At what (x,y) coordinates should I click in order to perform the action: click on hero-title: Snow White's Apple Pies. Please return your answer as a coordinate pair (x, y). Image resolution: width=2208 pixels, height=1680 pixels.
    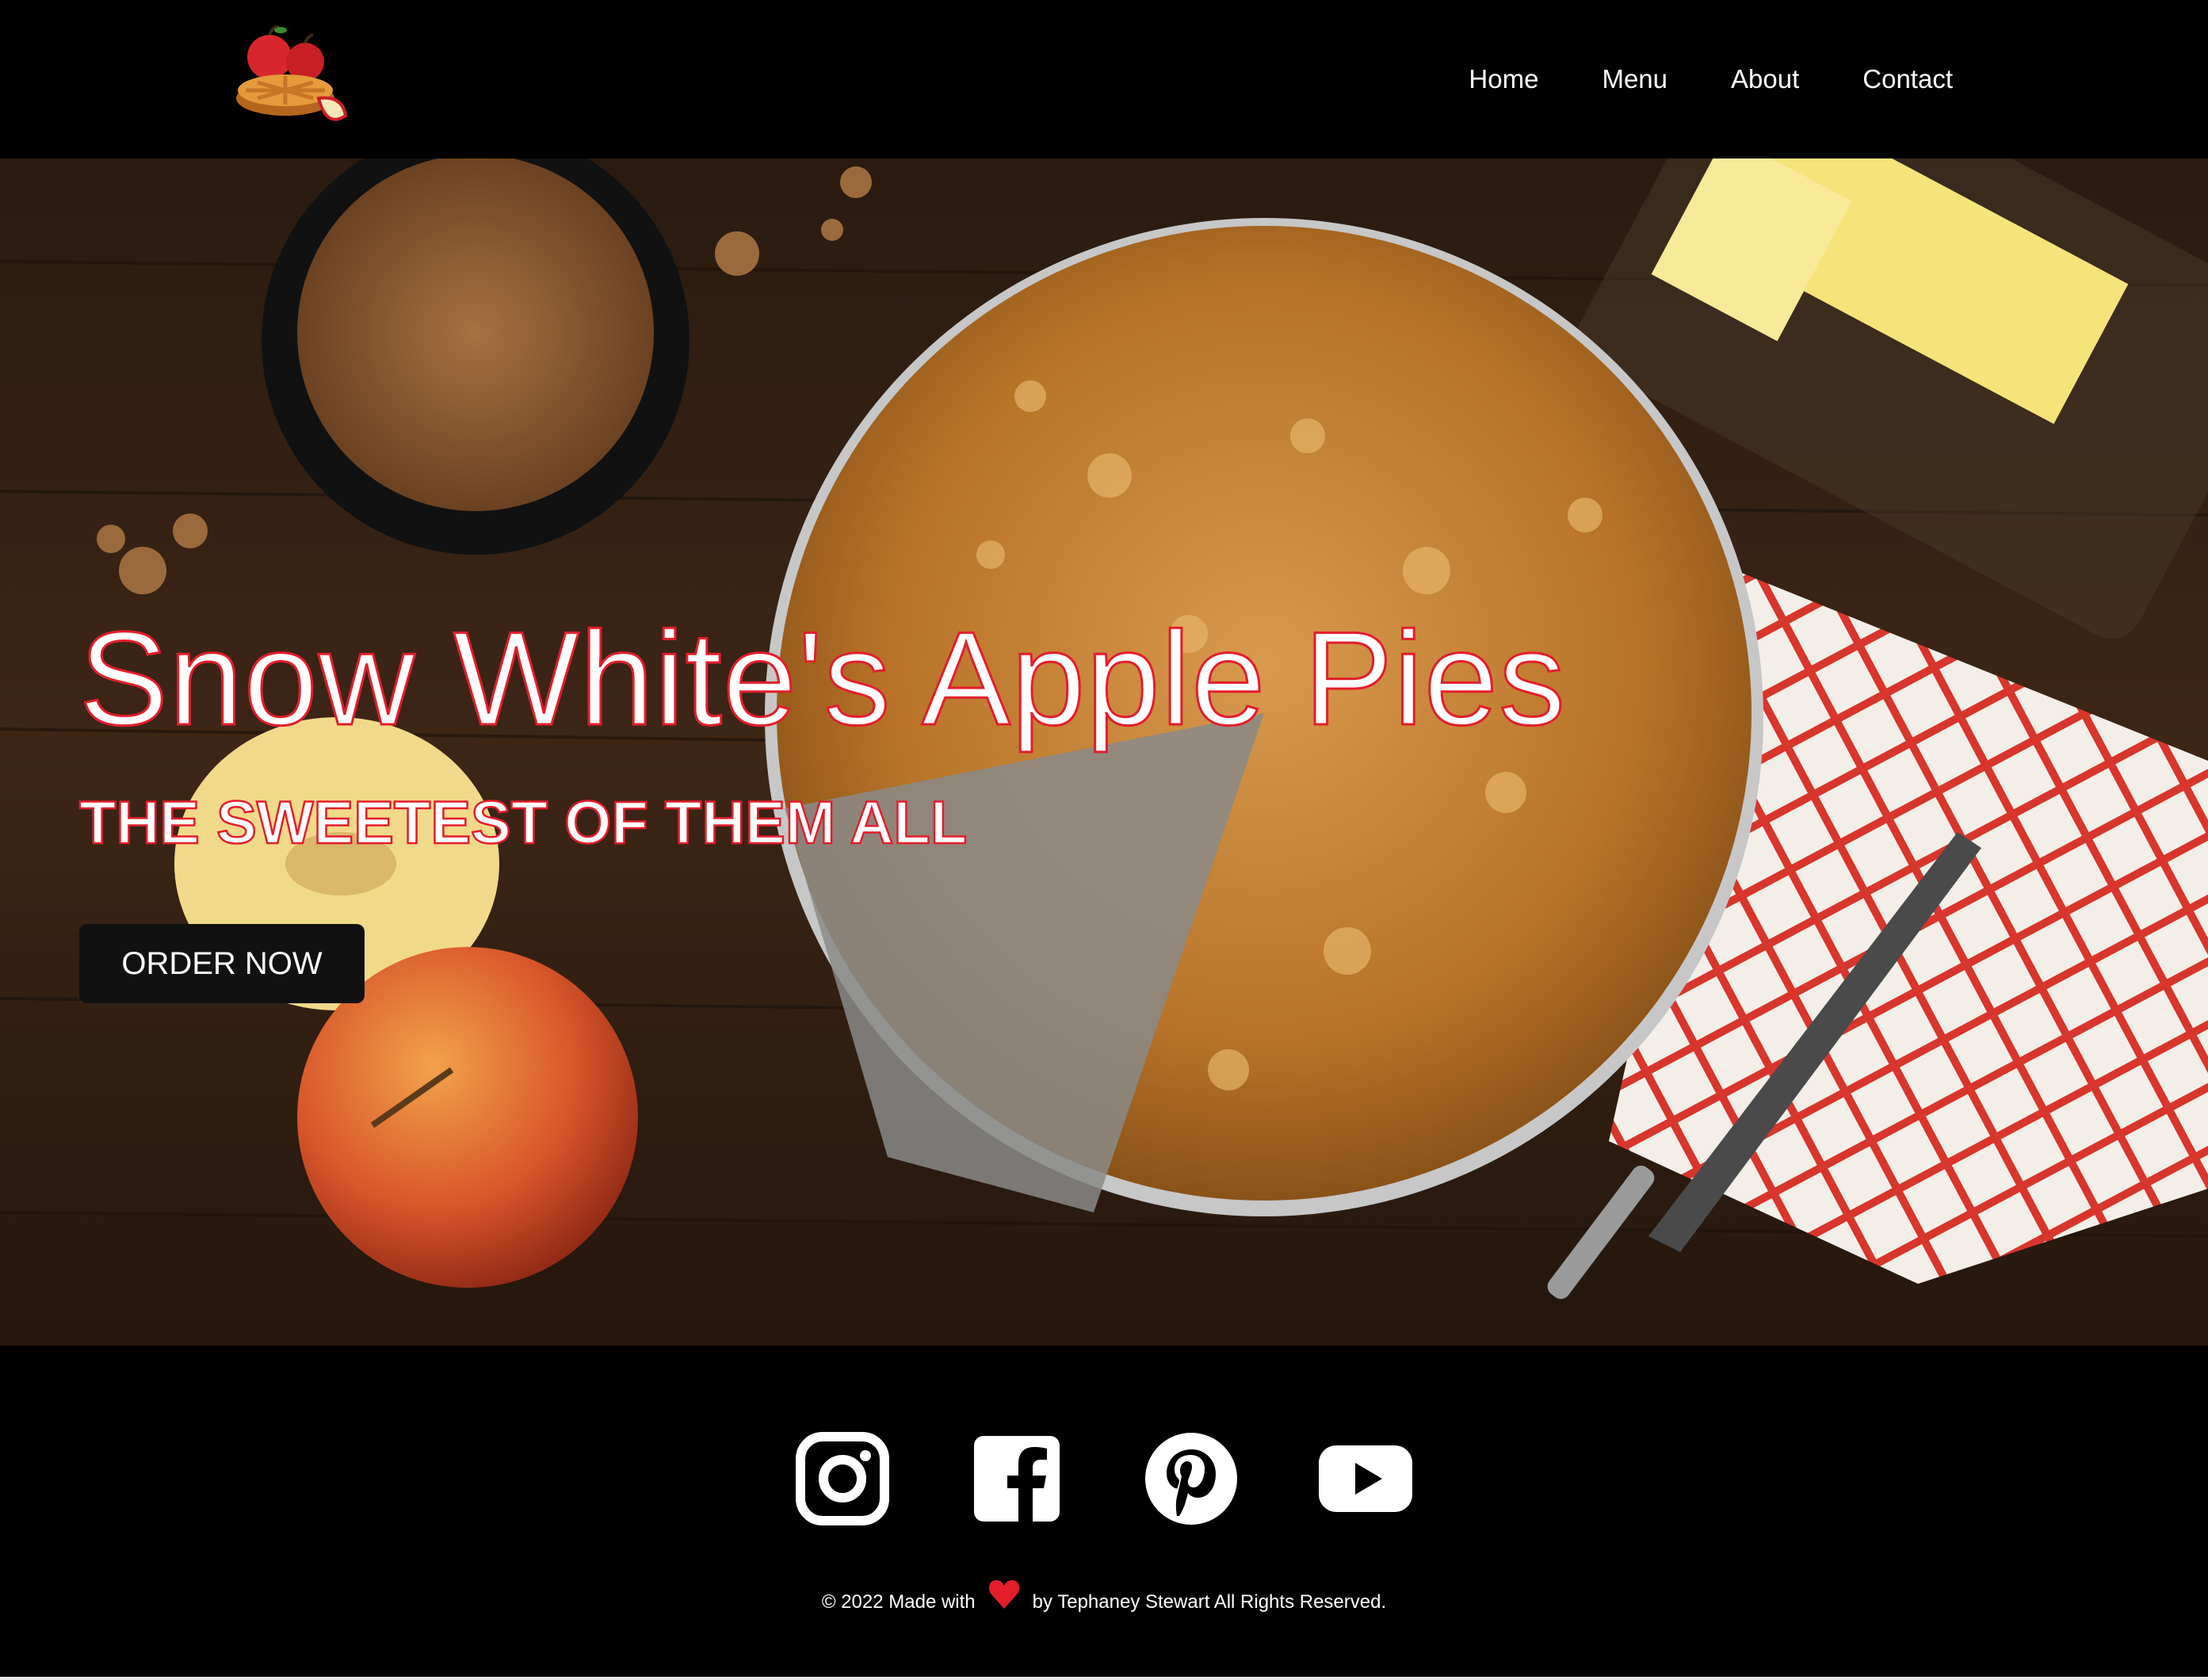
    Looking at the image, I should click on (822, 678).